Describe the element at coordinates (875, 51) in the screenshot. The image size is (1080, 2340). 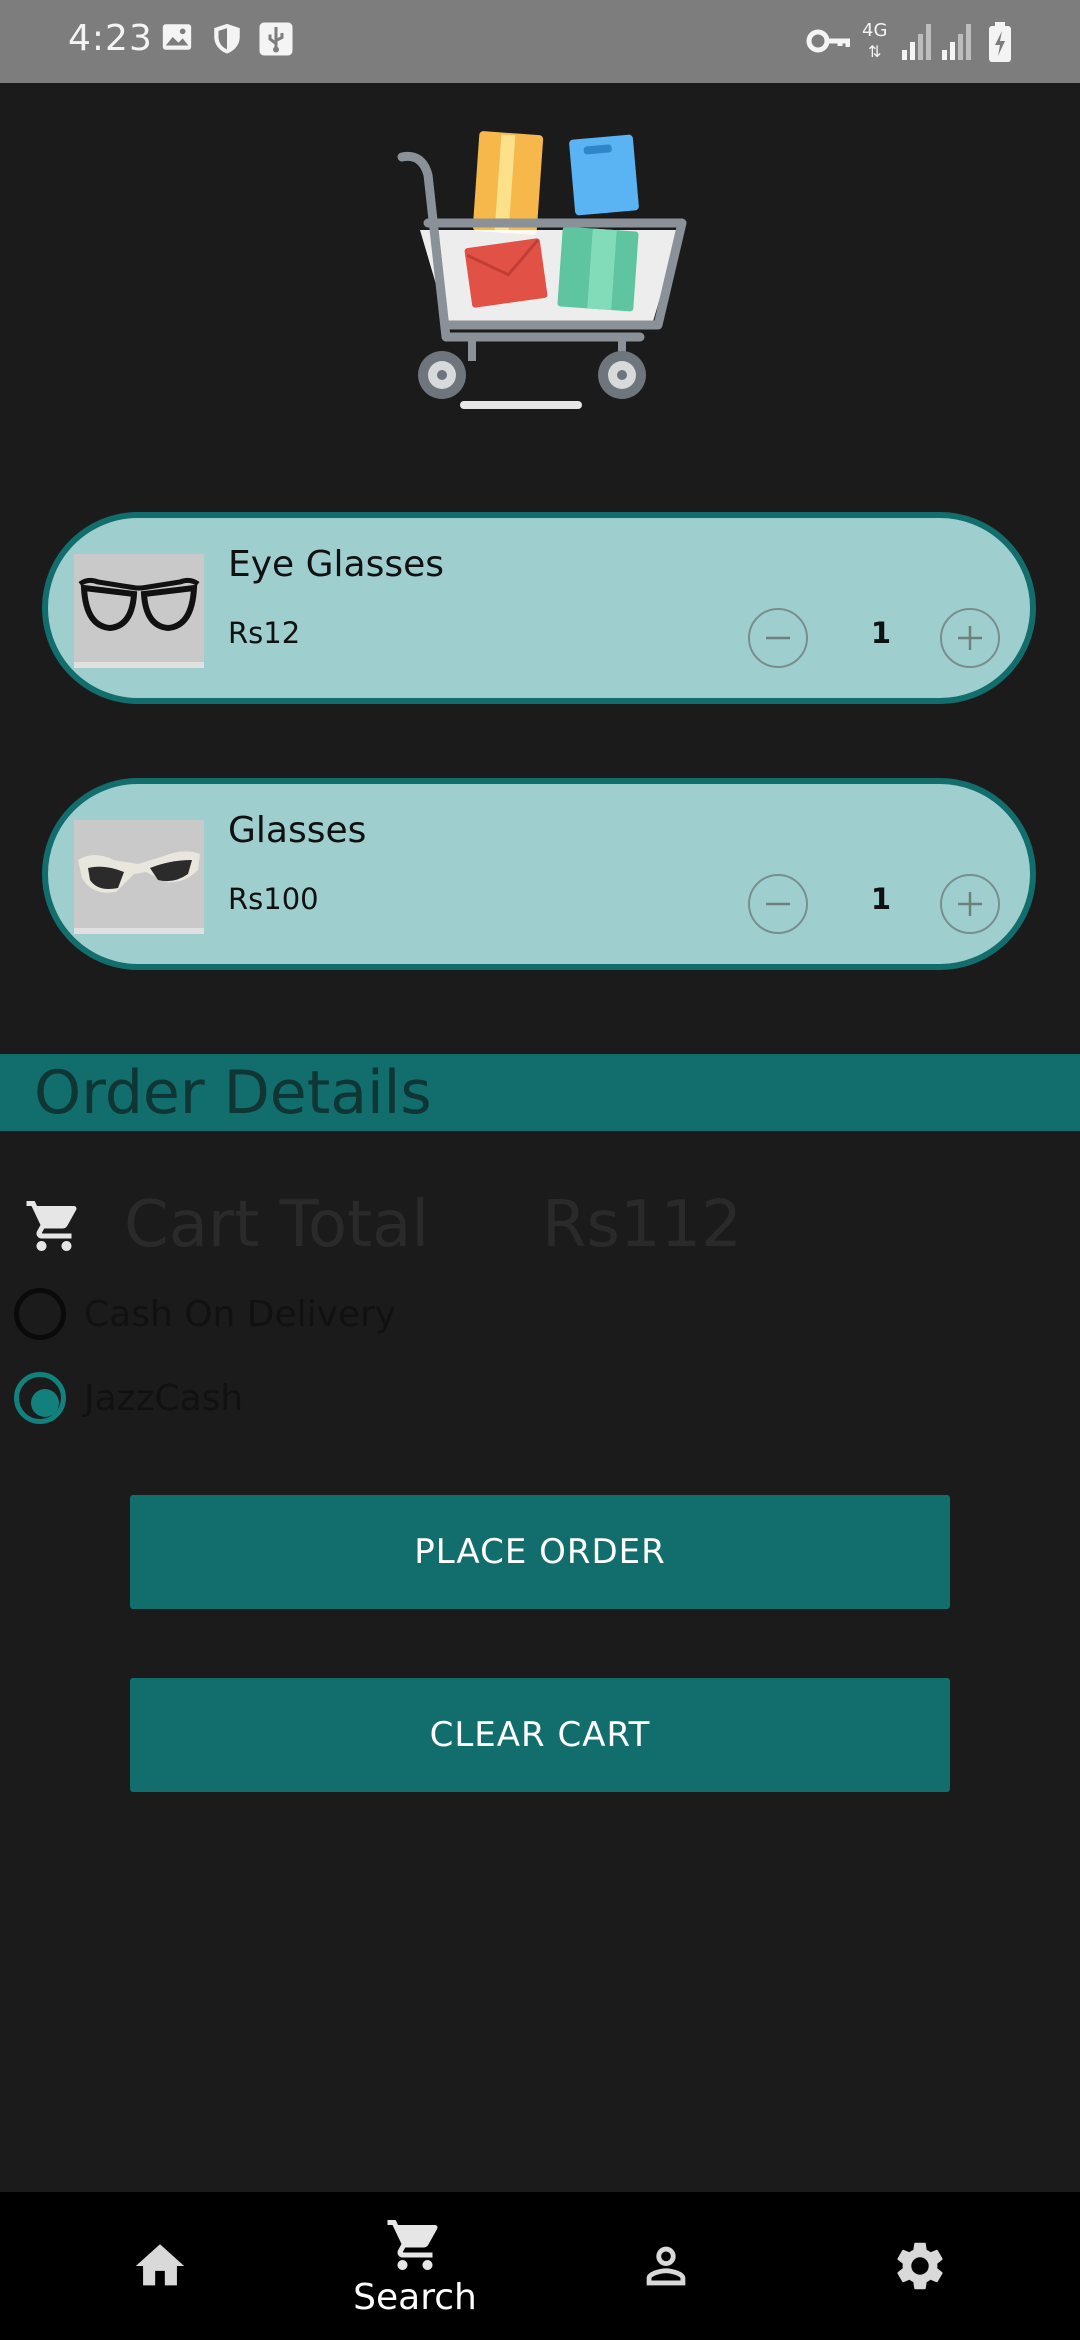
I see `data-arrows-icon: ⇅` at that location.